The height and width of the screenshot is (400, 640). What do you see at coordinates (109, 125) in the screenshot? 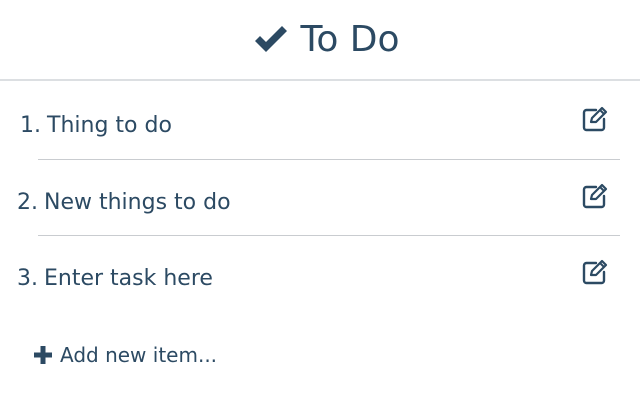
I see `task-text: Thing to do` at bounding box center [109, 125].